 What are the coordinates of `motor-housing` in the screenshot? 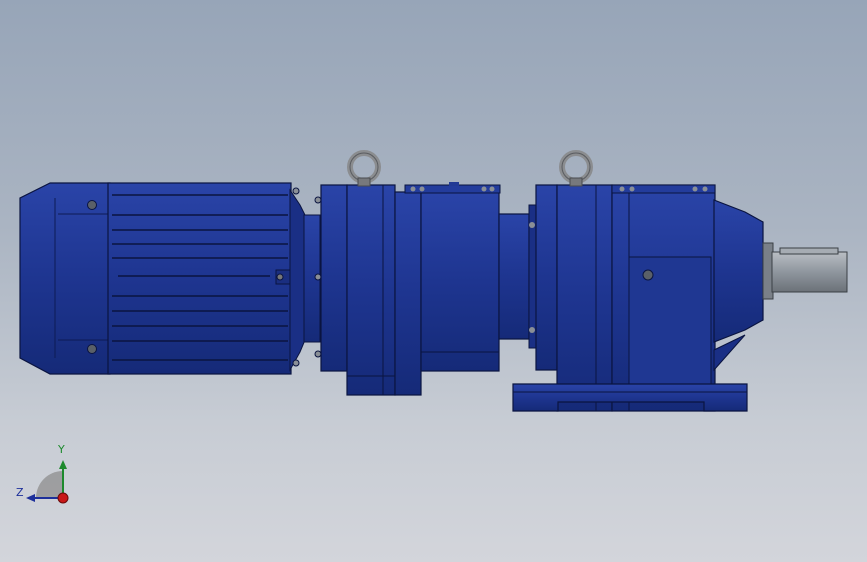 It's located at (201, 278).